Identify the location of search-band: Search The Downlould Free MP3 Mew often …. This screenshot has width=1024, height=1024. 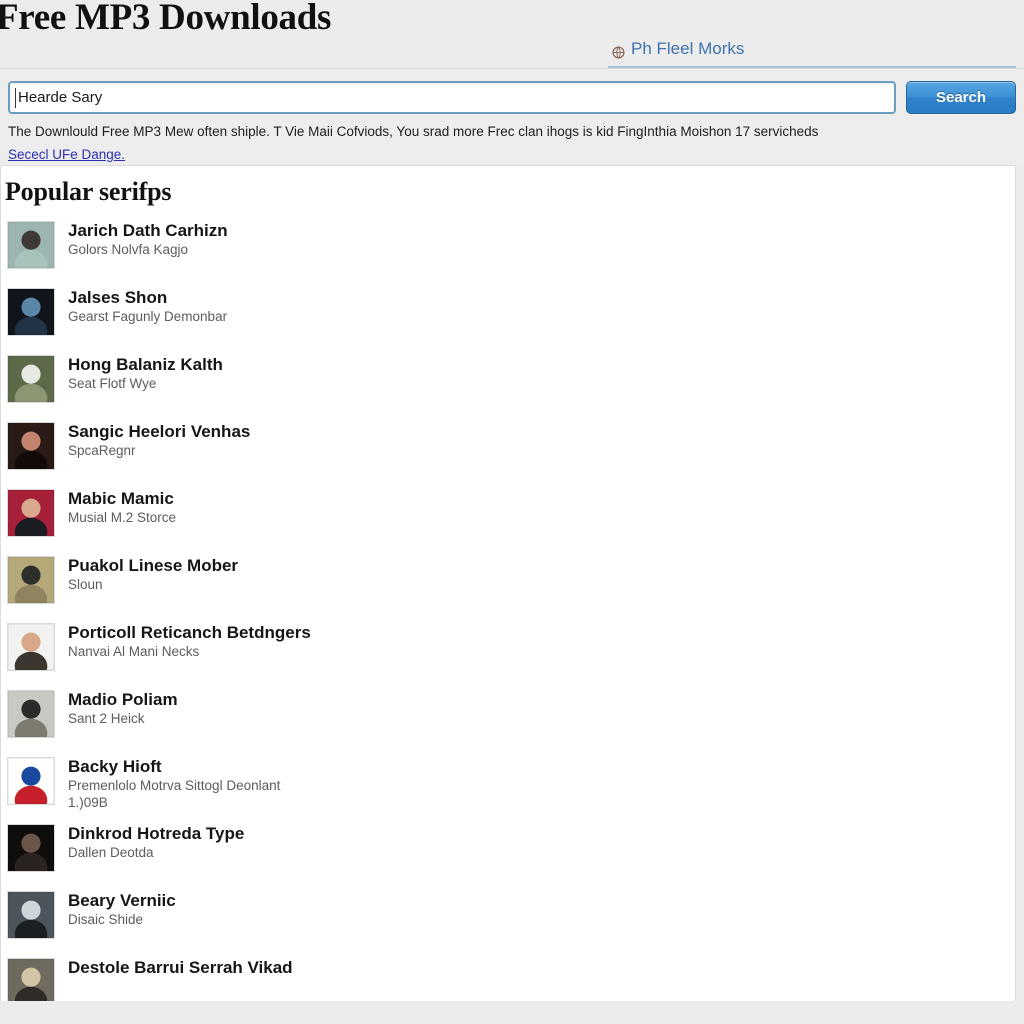
(512, 116).